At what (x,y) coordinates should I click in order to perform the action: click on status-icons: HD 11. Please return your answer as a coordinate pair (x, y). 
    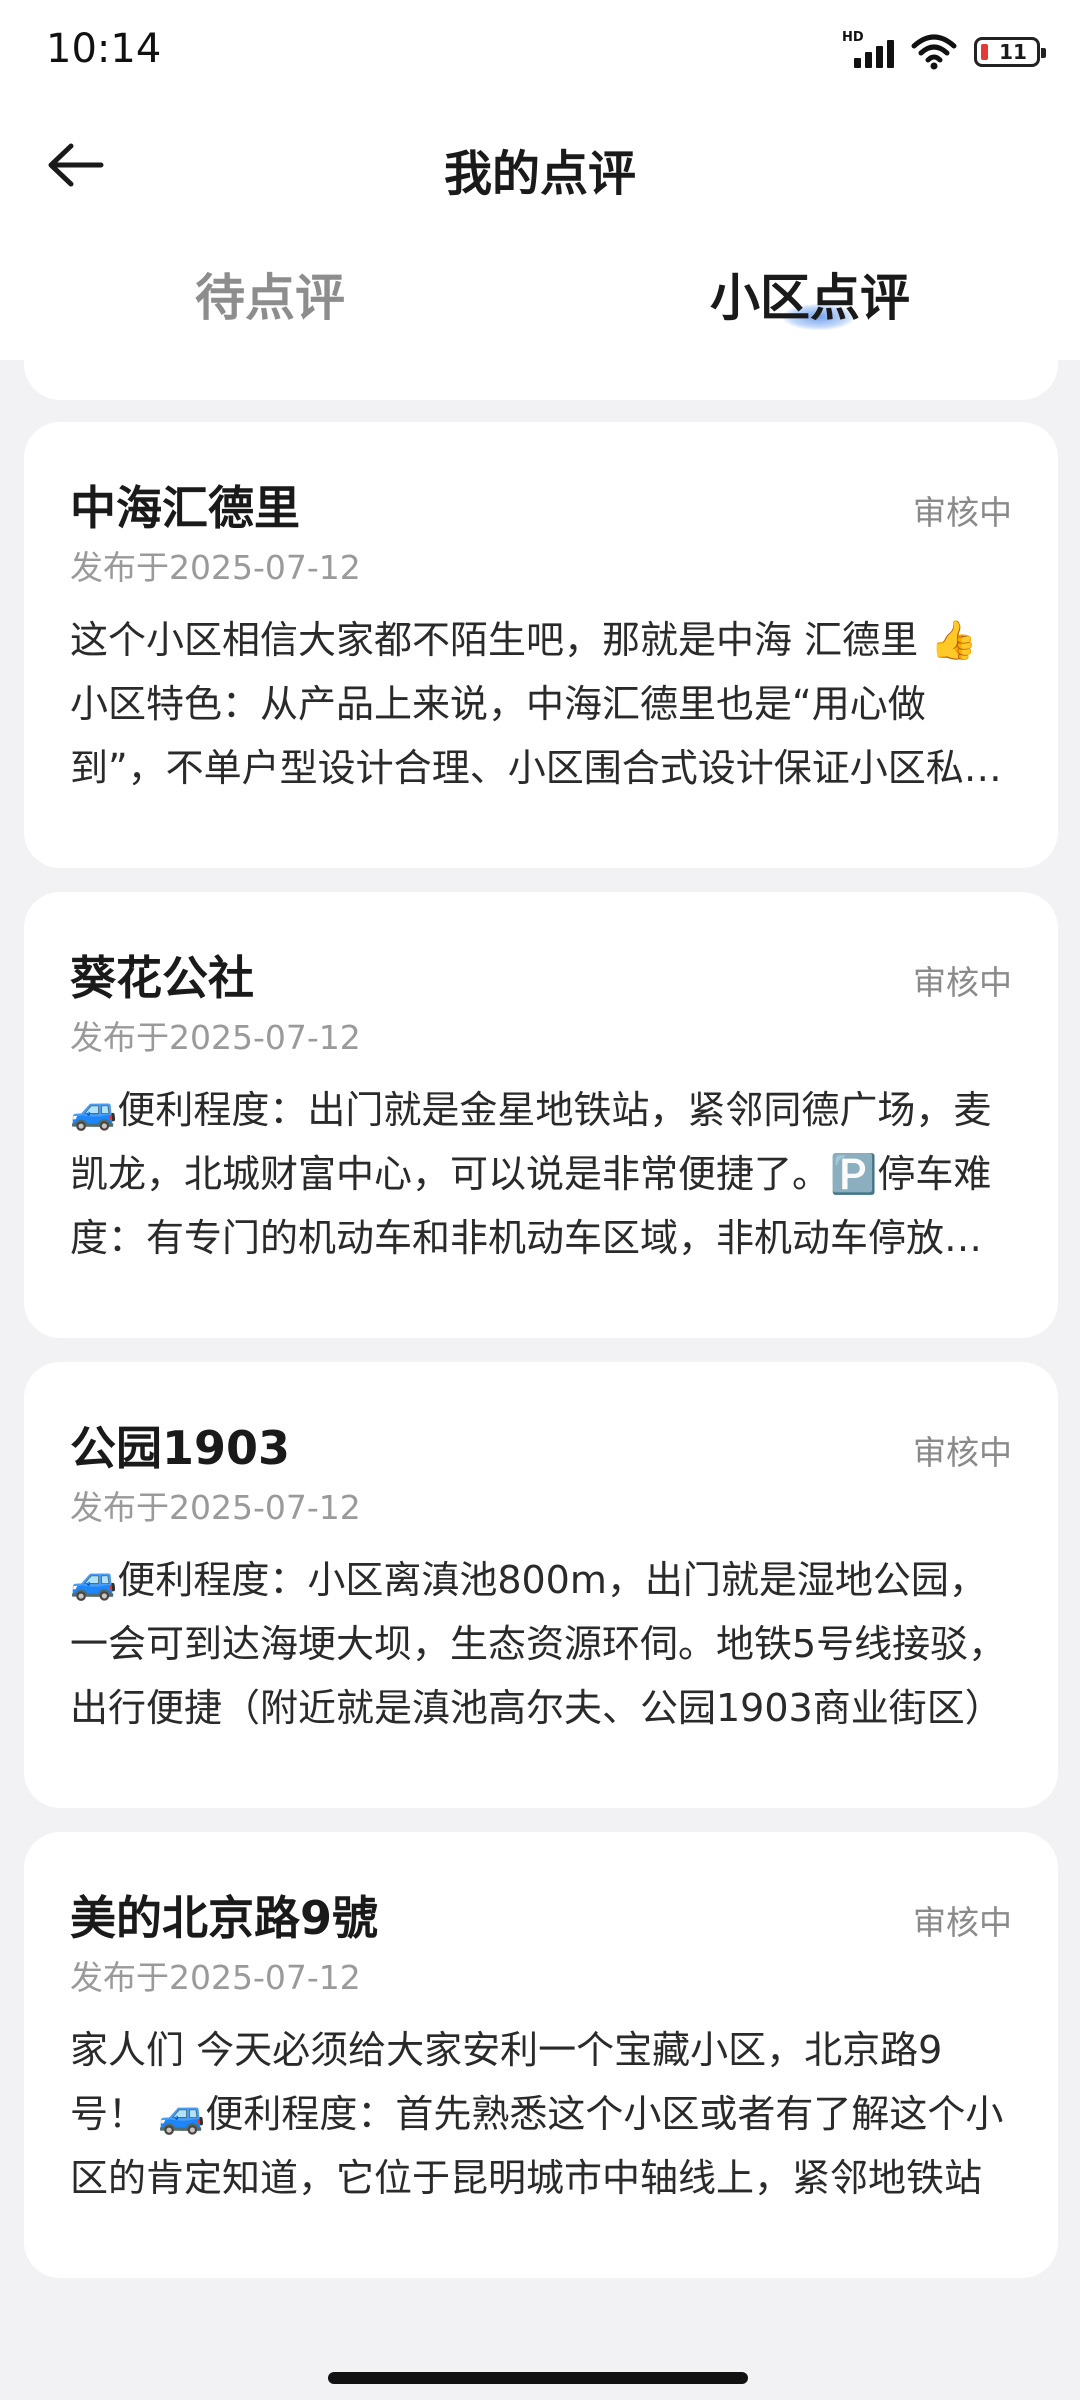
    Looking at the image, I should click on (942, 52).